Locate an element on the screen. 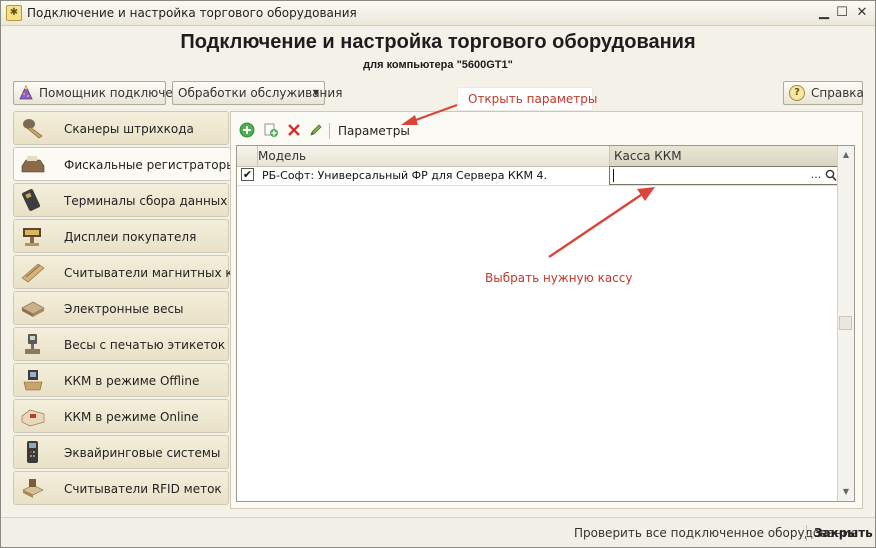 The image size is (876, 548). toolbar-separator is located at coordinates (329, 131).